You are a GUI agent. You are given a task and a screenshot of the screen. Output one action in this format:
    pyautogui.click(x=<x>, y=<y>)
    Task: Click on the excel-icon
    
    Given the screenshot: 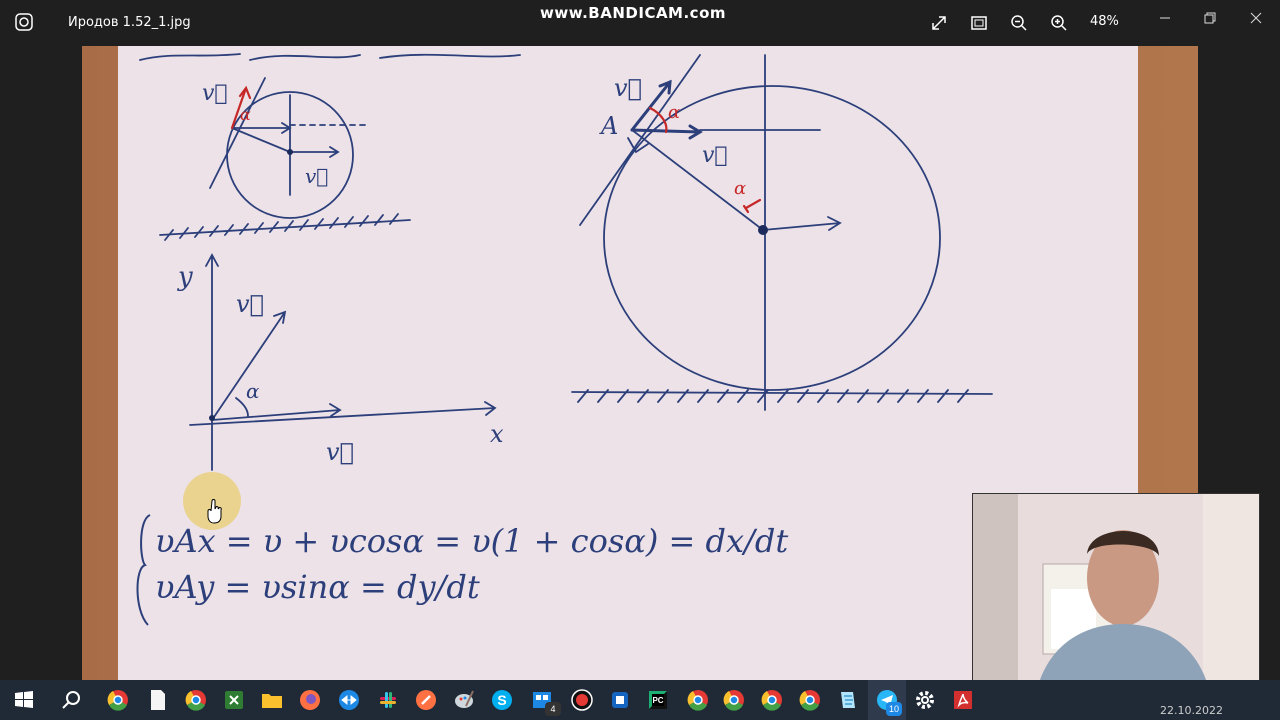 What is the action you would take?
    pyautogui.click(x=234, y=700)
    